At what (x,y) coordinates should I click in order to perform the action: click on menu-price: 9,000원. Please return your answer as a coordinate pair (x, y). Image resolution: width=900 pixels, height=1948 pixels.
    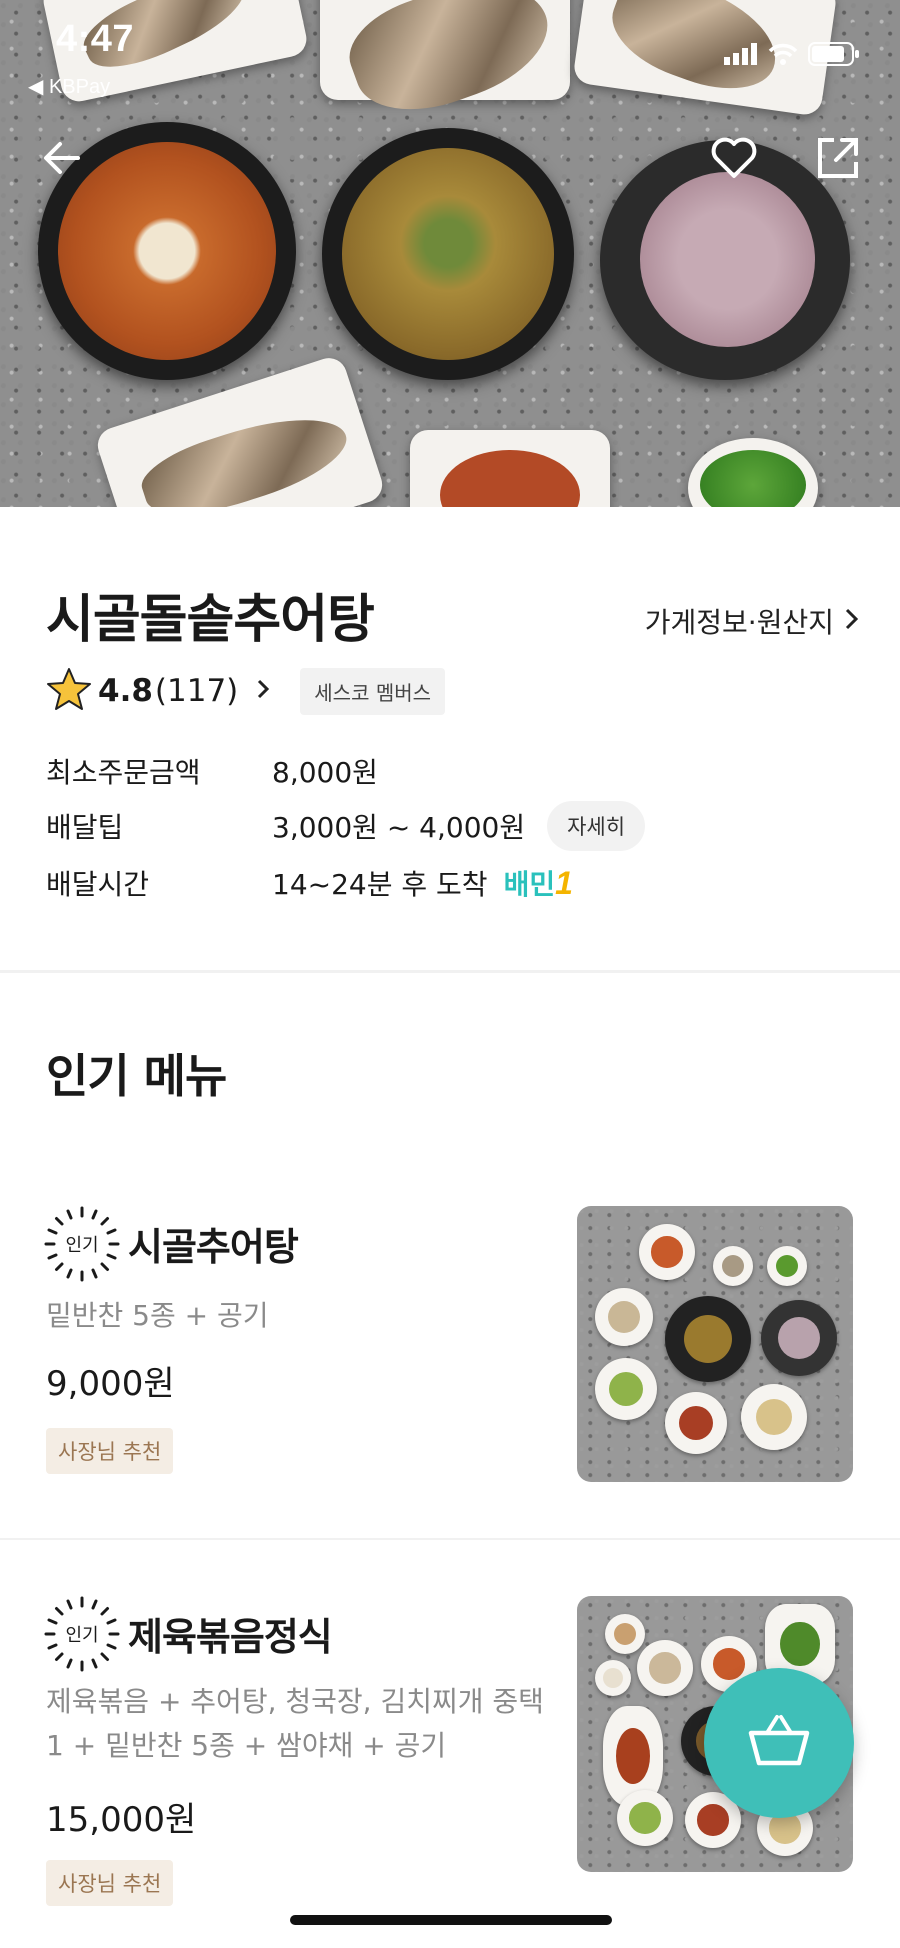
    Looking at the image, I should click on (110, 1384).